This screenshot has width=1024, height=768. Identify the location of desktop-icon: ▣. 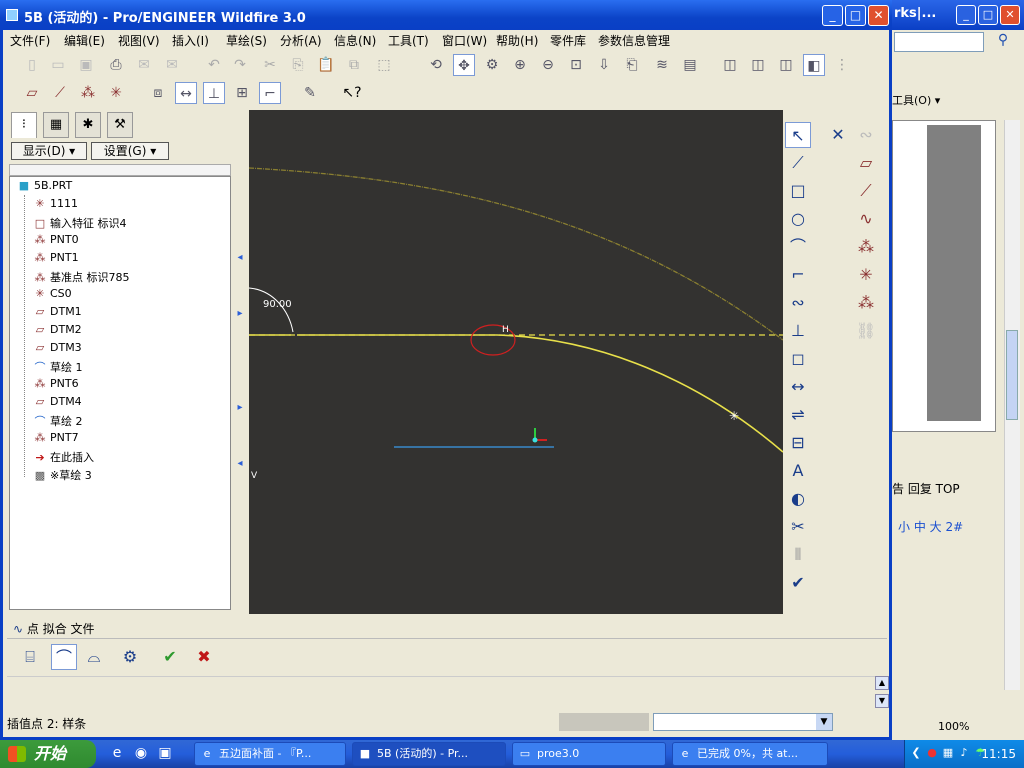
(165, 753).